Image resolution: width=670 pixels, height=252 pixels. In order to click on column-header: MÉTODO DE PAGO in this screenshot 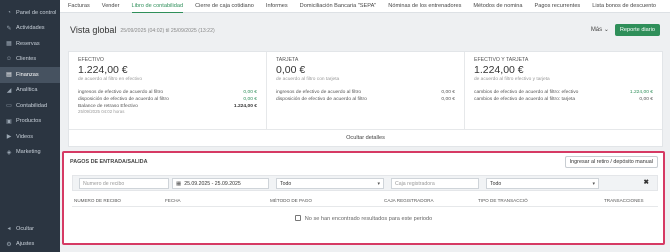, I will do `click(327, 200)`.